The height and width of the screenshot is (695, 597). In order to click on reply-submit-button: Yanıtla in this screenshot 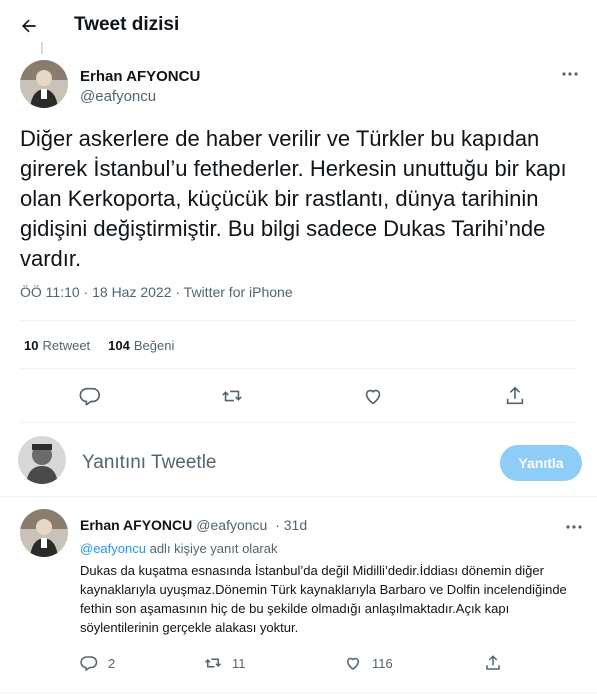, I will do `click(541, 463)`.